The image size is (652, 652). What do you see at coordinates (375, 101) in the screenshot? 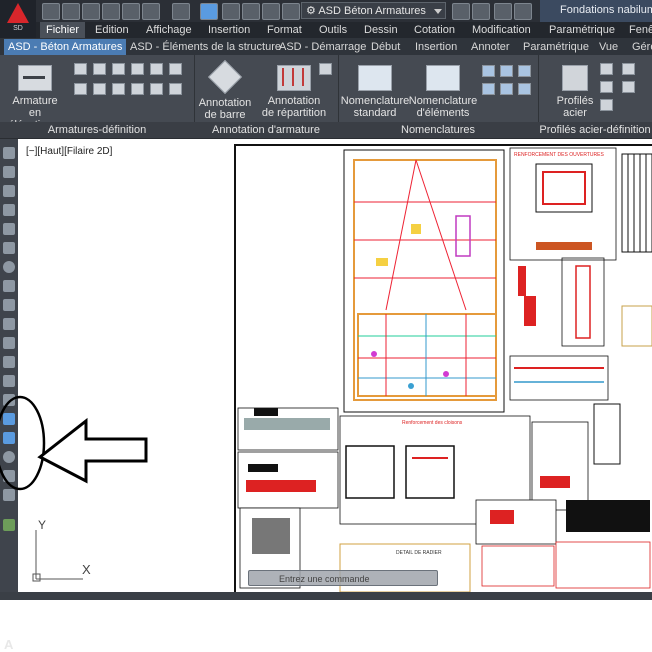
I see `nomenclature-standard-line1: Nomenclature` at bounding box center [375, 101].